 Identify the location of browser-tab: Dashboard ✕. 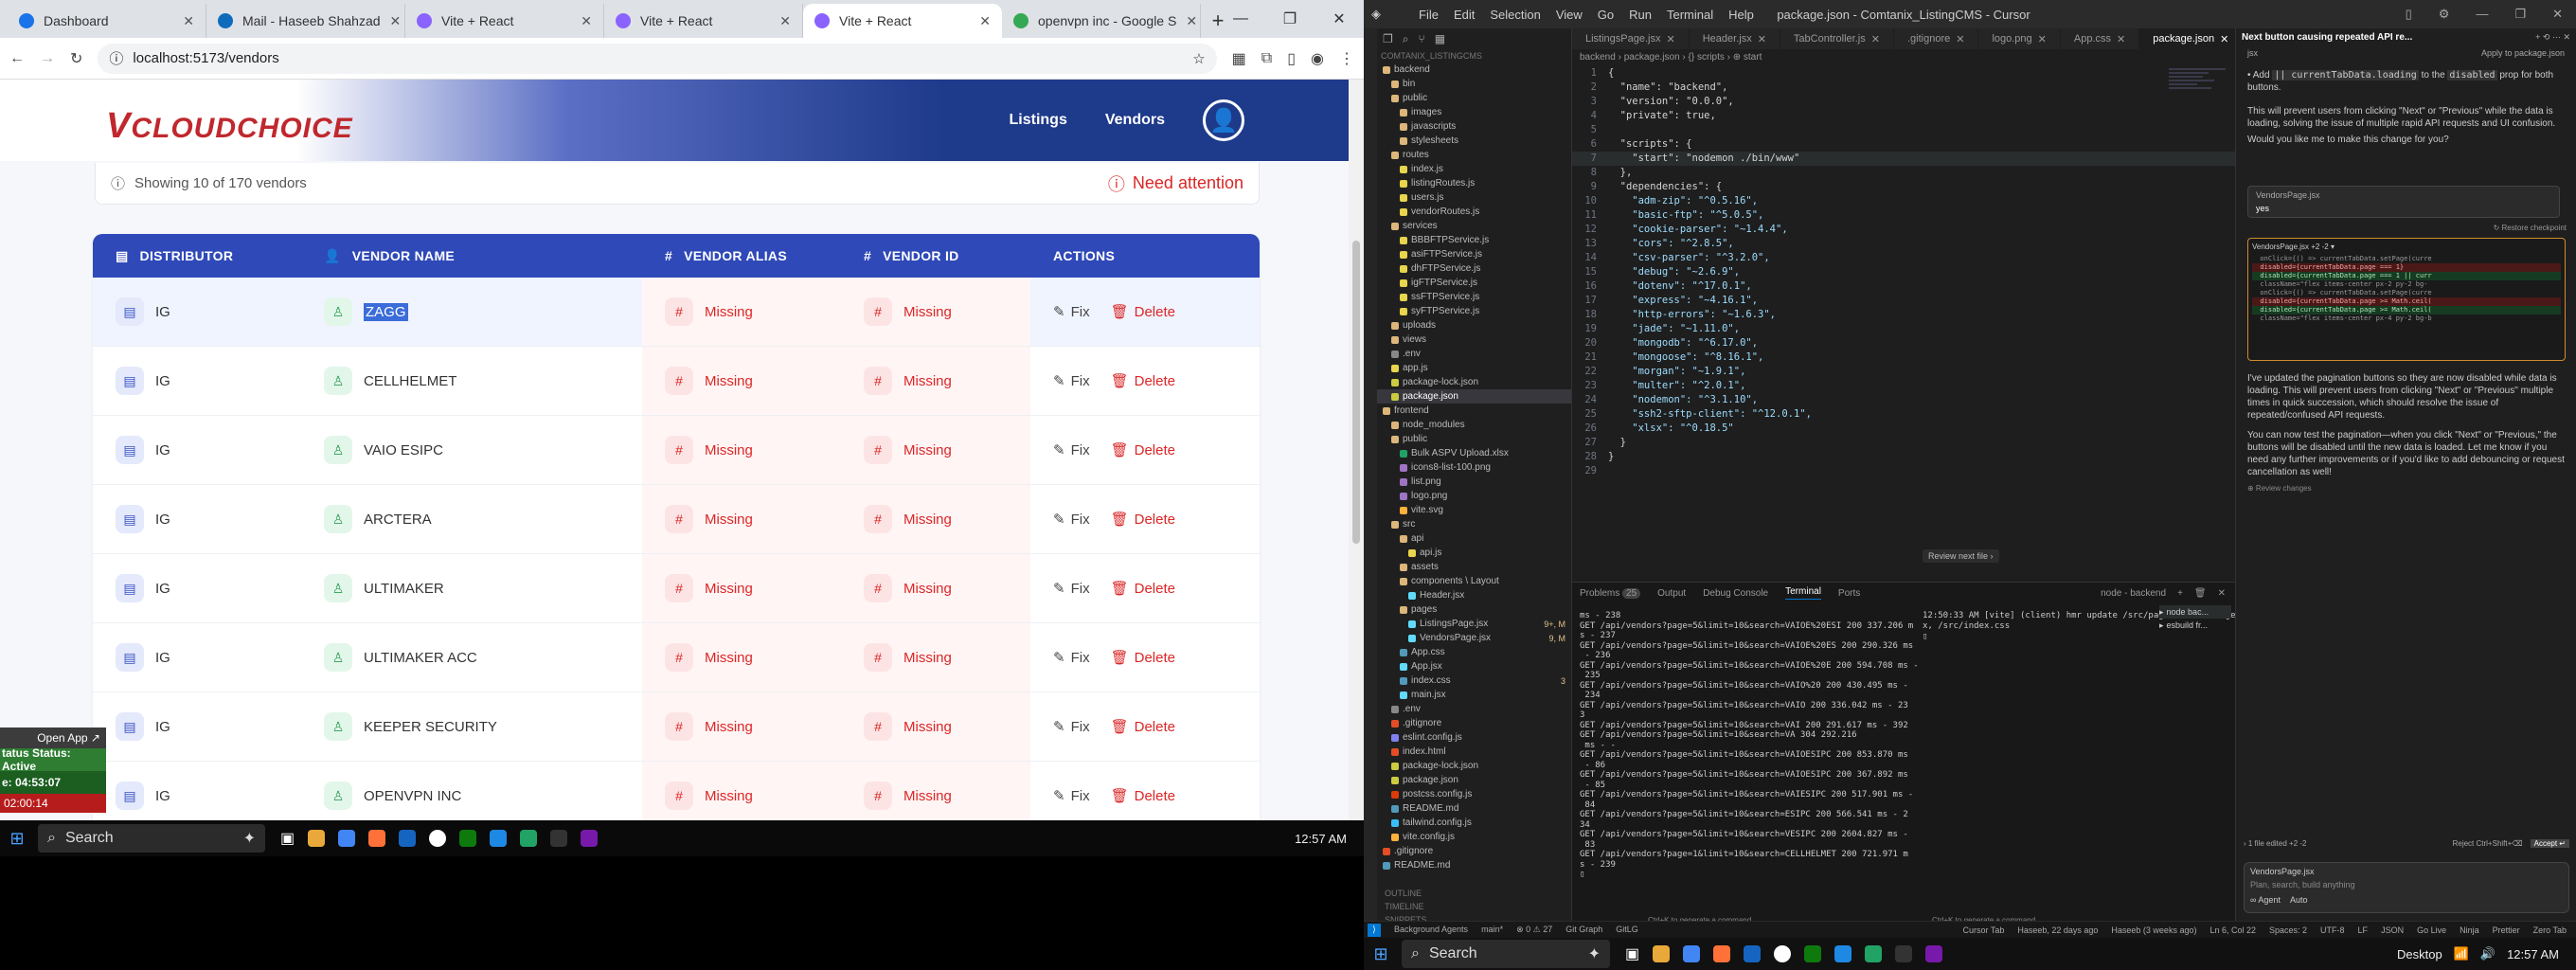
(107, 21).